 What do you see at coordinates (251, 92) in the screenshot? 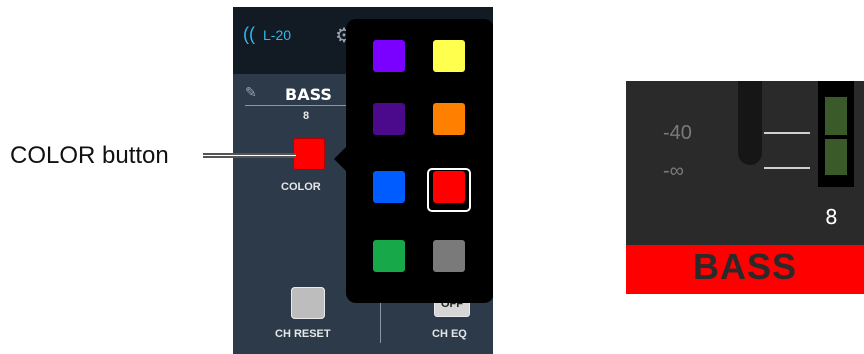
I see `pencil-icon: ✎` at bounding box center [251, 92].